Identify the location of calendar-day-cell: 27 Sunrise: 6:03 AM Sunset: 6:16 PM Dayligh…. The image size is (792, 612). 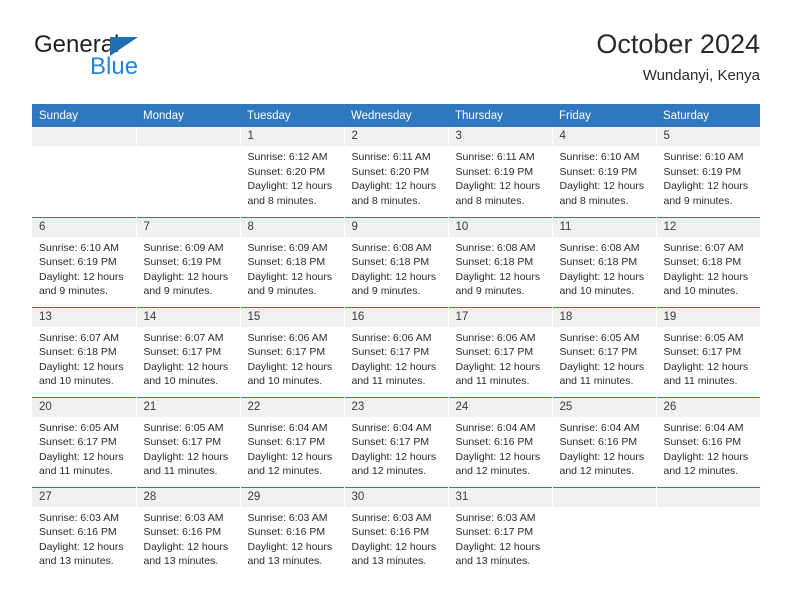
(84, 531).